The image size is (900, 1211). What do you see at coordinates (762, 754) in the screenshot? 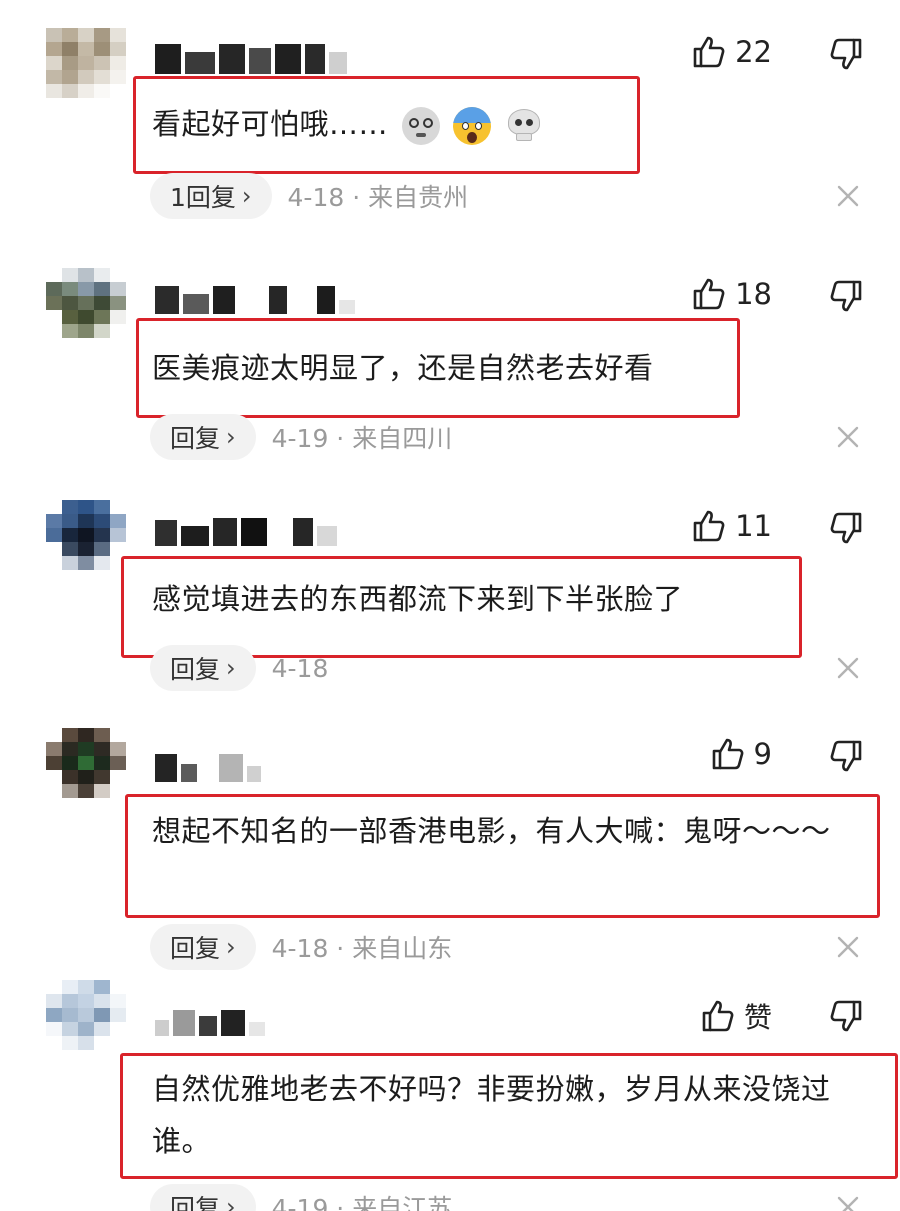
I see `like-count: 9` at bounding box center [762, 754].